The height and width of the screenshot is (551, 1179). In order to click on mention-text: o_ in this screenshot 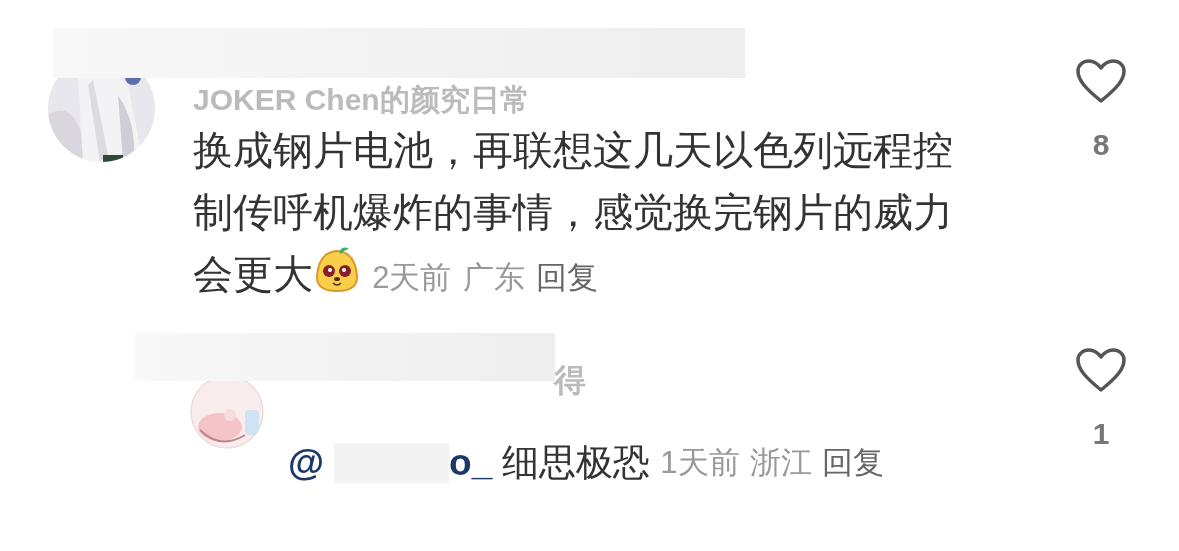, I will do `click(471, 463)`.